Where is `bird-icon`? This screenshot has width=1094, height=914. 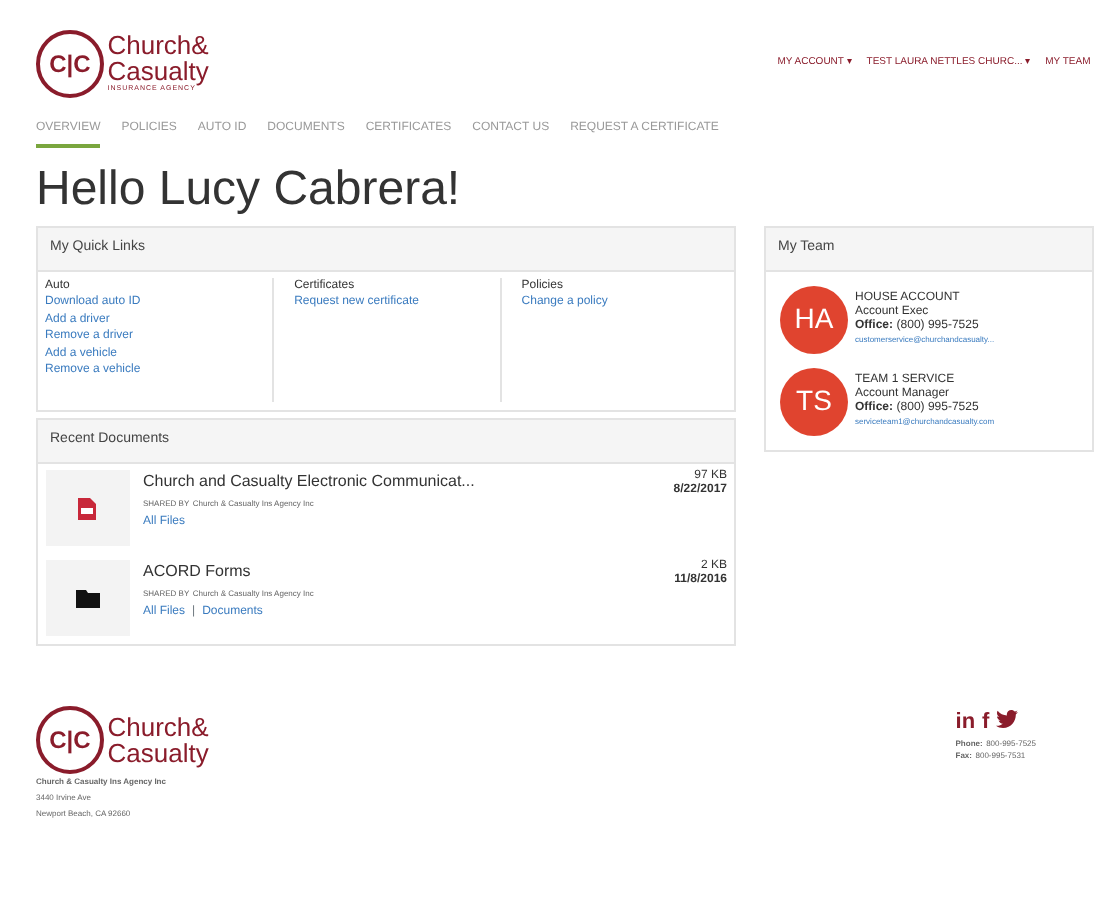 bird-icon is located at coordinates (1007, 719).